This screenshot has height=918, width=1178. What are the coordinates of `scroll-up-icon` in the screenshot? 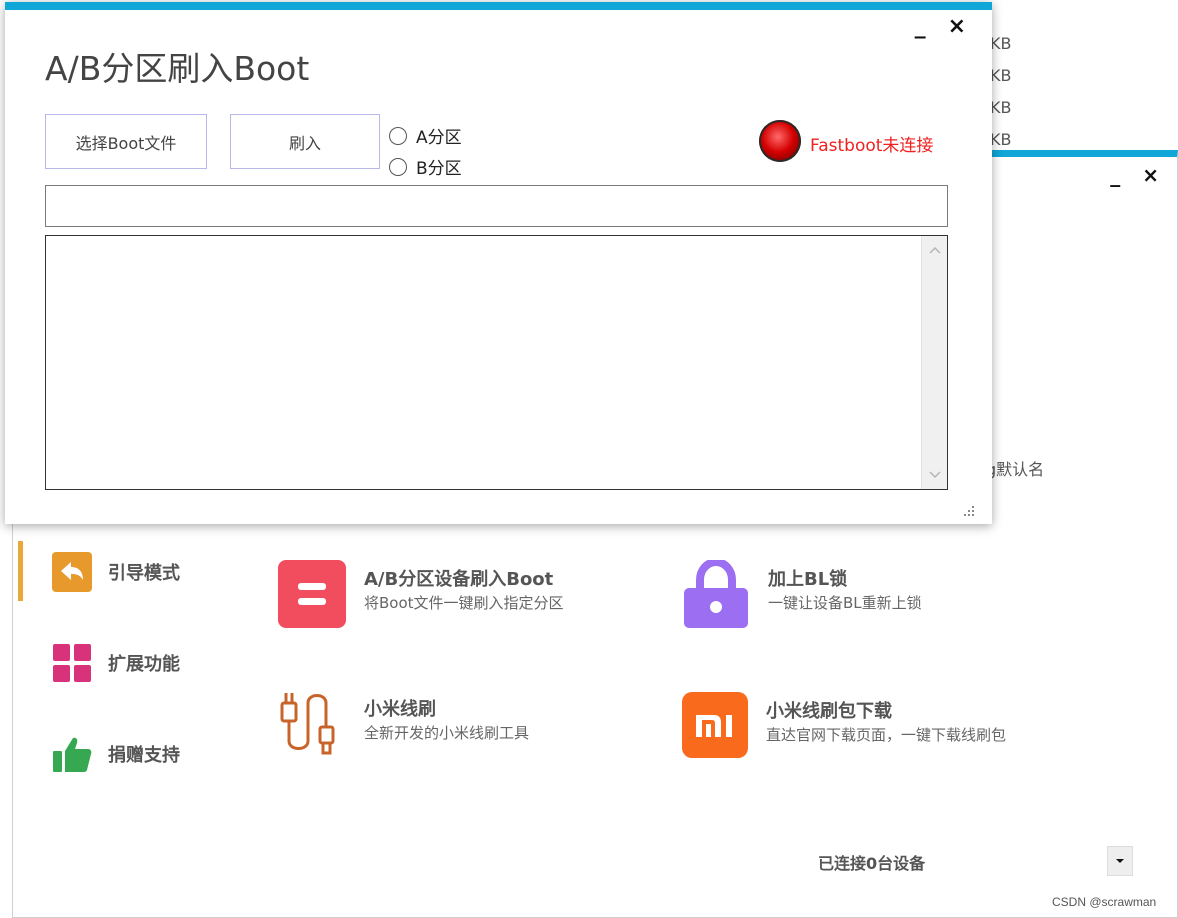 It's located at (935, 250).